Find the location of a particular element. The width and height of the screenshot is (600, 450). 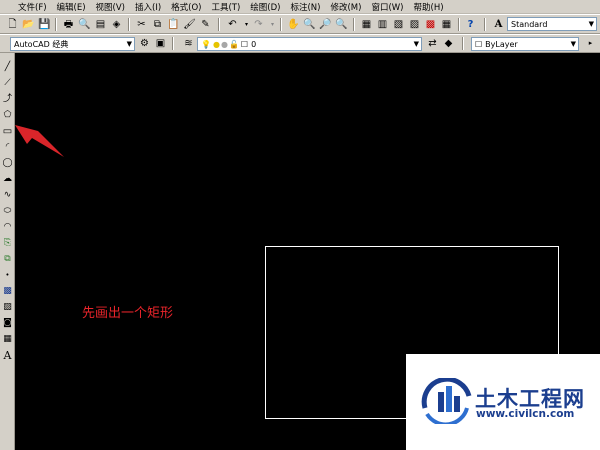

instruction-caption: 先画出一个矩形 is located at coordinates (128, 313).